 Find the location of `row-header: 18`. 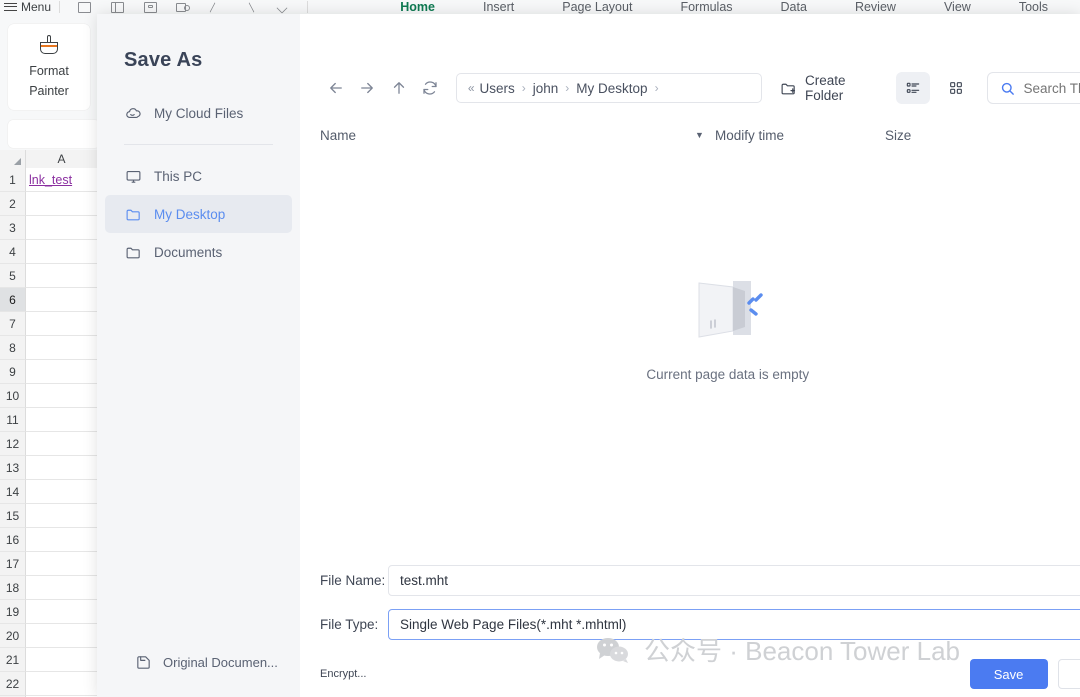

row-header: 18 is located at coordinates (13, 588).